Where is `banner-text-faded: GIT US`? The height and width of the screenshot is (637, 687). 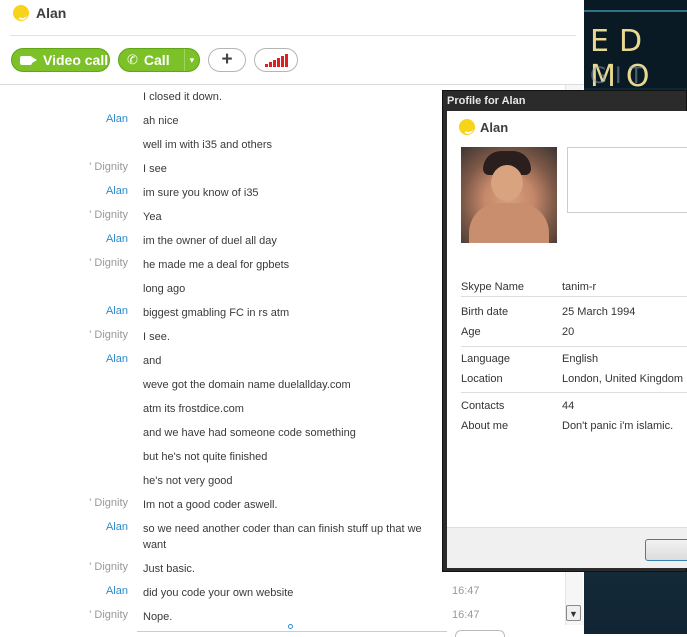 banner-text-faded: GIT US is located at coordinates (620, 76).